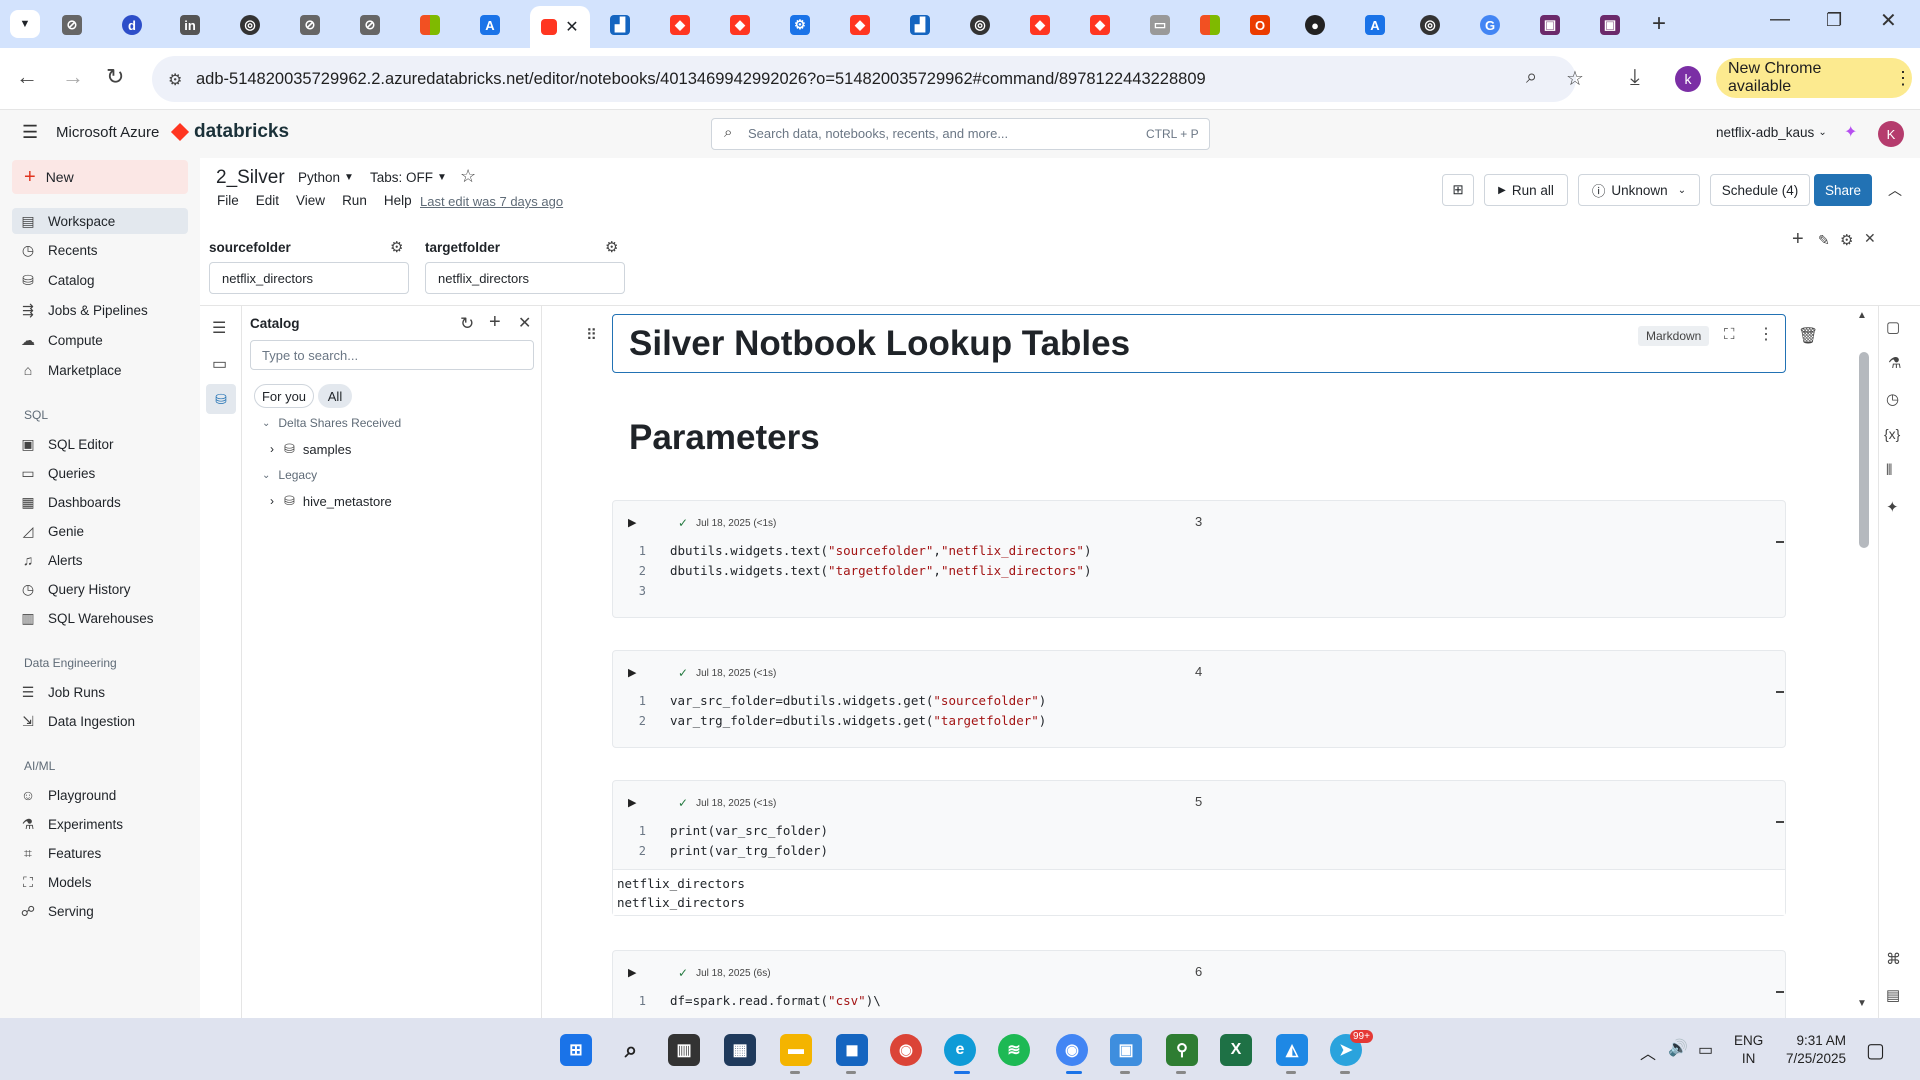 This screenshot has width=1920, height=1080. Describe the element at coordinates (1892, 507) in the screenshot. I see `assistant-icon: ✦` at that location.